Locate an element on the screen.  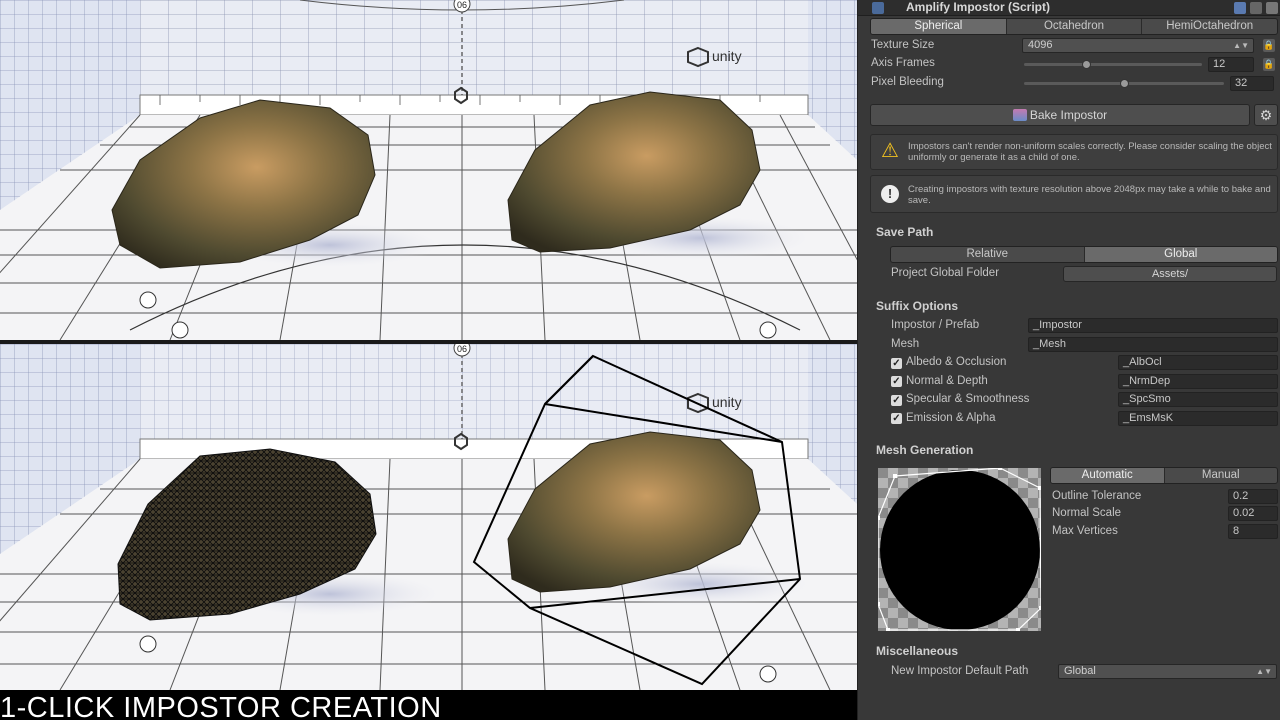
preset-icon is located at coordinates (1256, 8).